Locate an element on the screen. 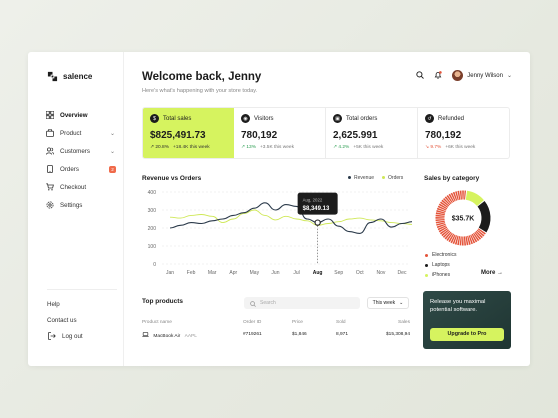 The image size is (558, 418). sidebar-footer: Help Contact us Log out is located at coordinates (82, 316).